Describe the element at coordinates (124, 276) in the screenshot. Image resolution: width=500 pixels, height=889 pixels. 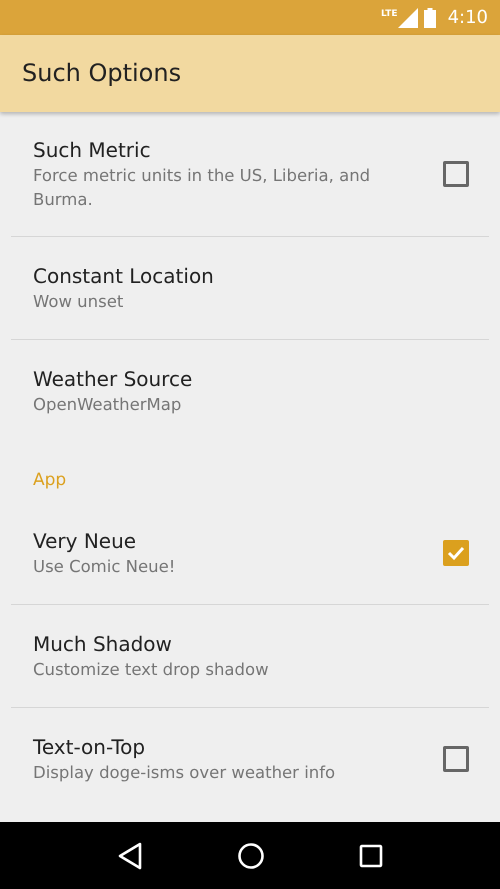
I see `preference-title: Constant Location` at that location.